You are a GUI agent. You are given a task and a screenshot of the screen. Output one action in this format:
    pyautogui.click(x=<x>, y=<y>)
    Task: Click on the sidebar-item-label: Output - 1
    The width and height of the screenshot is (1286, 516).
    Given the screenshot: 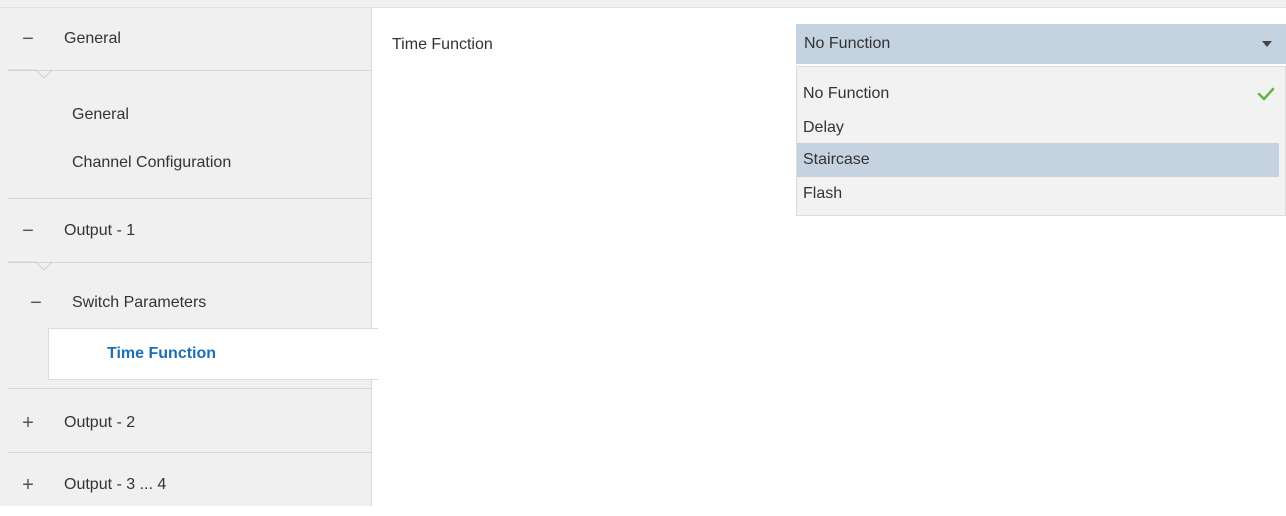 What is the action you would take?
    pyautogui.click(x=100, y=230)
    